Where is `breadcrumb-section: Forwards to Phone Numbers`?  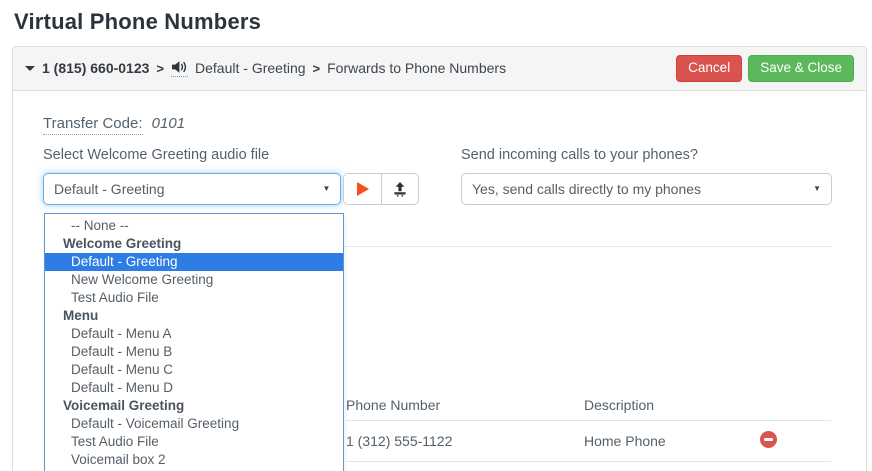
breadcrumb-section: Forwards to Phone Numbers is located at coordinates (417, 68).